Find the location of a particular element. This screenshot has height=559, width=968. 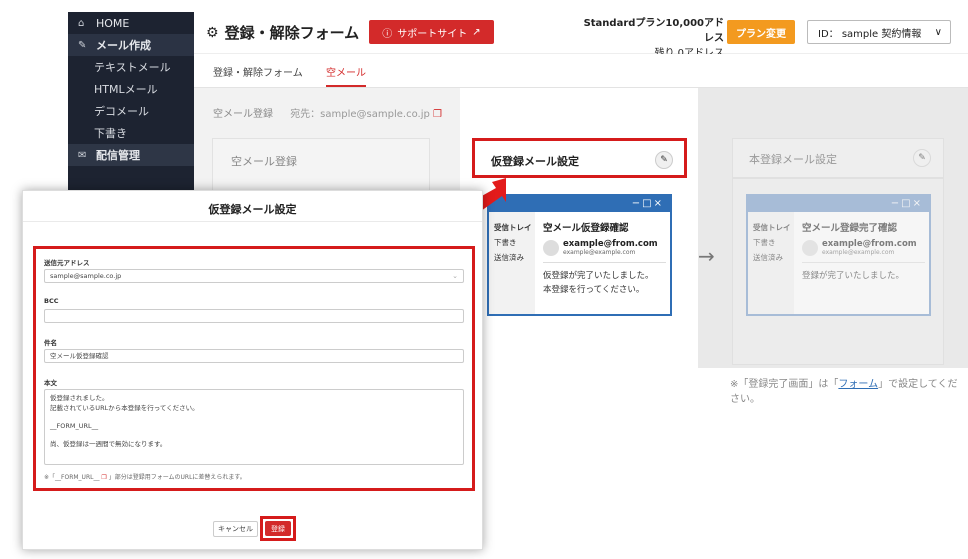

section-label: 空メール登録 宛先：sample@sample.co.jp ❐ is located at coordinates (327, 112).